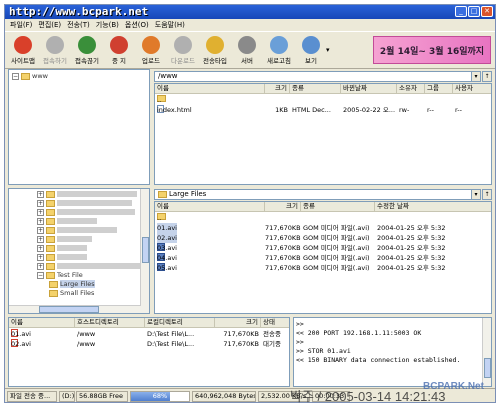 This screenshot has height=407, width=500. Describe the element at coordinates (180, 323) in the screenshot. I see `column-local-dir: 로컬디렉토리` at that location.